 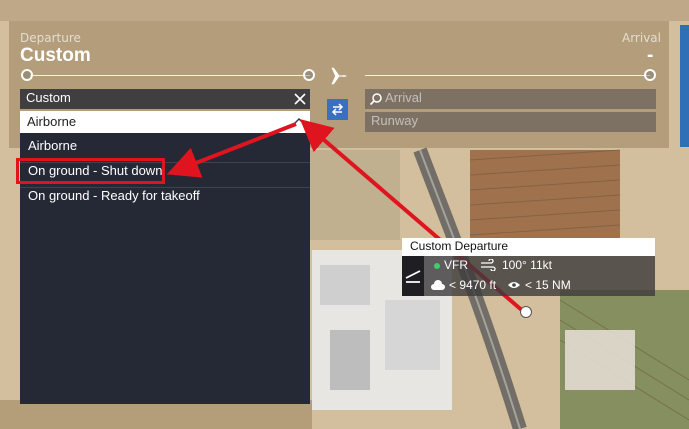 What do you see at coordinates (438, 285) in the screenshot?
I see `cloud-icon` at bounding box center [438, 285].